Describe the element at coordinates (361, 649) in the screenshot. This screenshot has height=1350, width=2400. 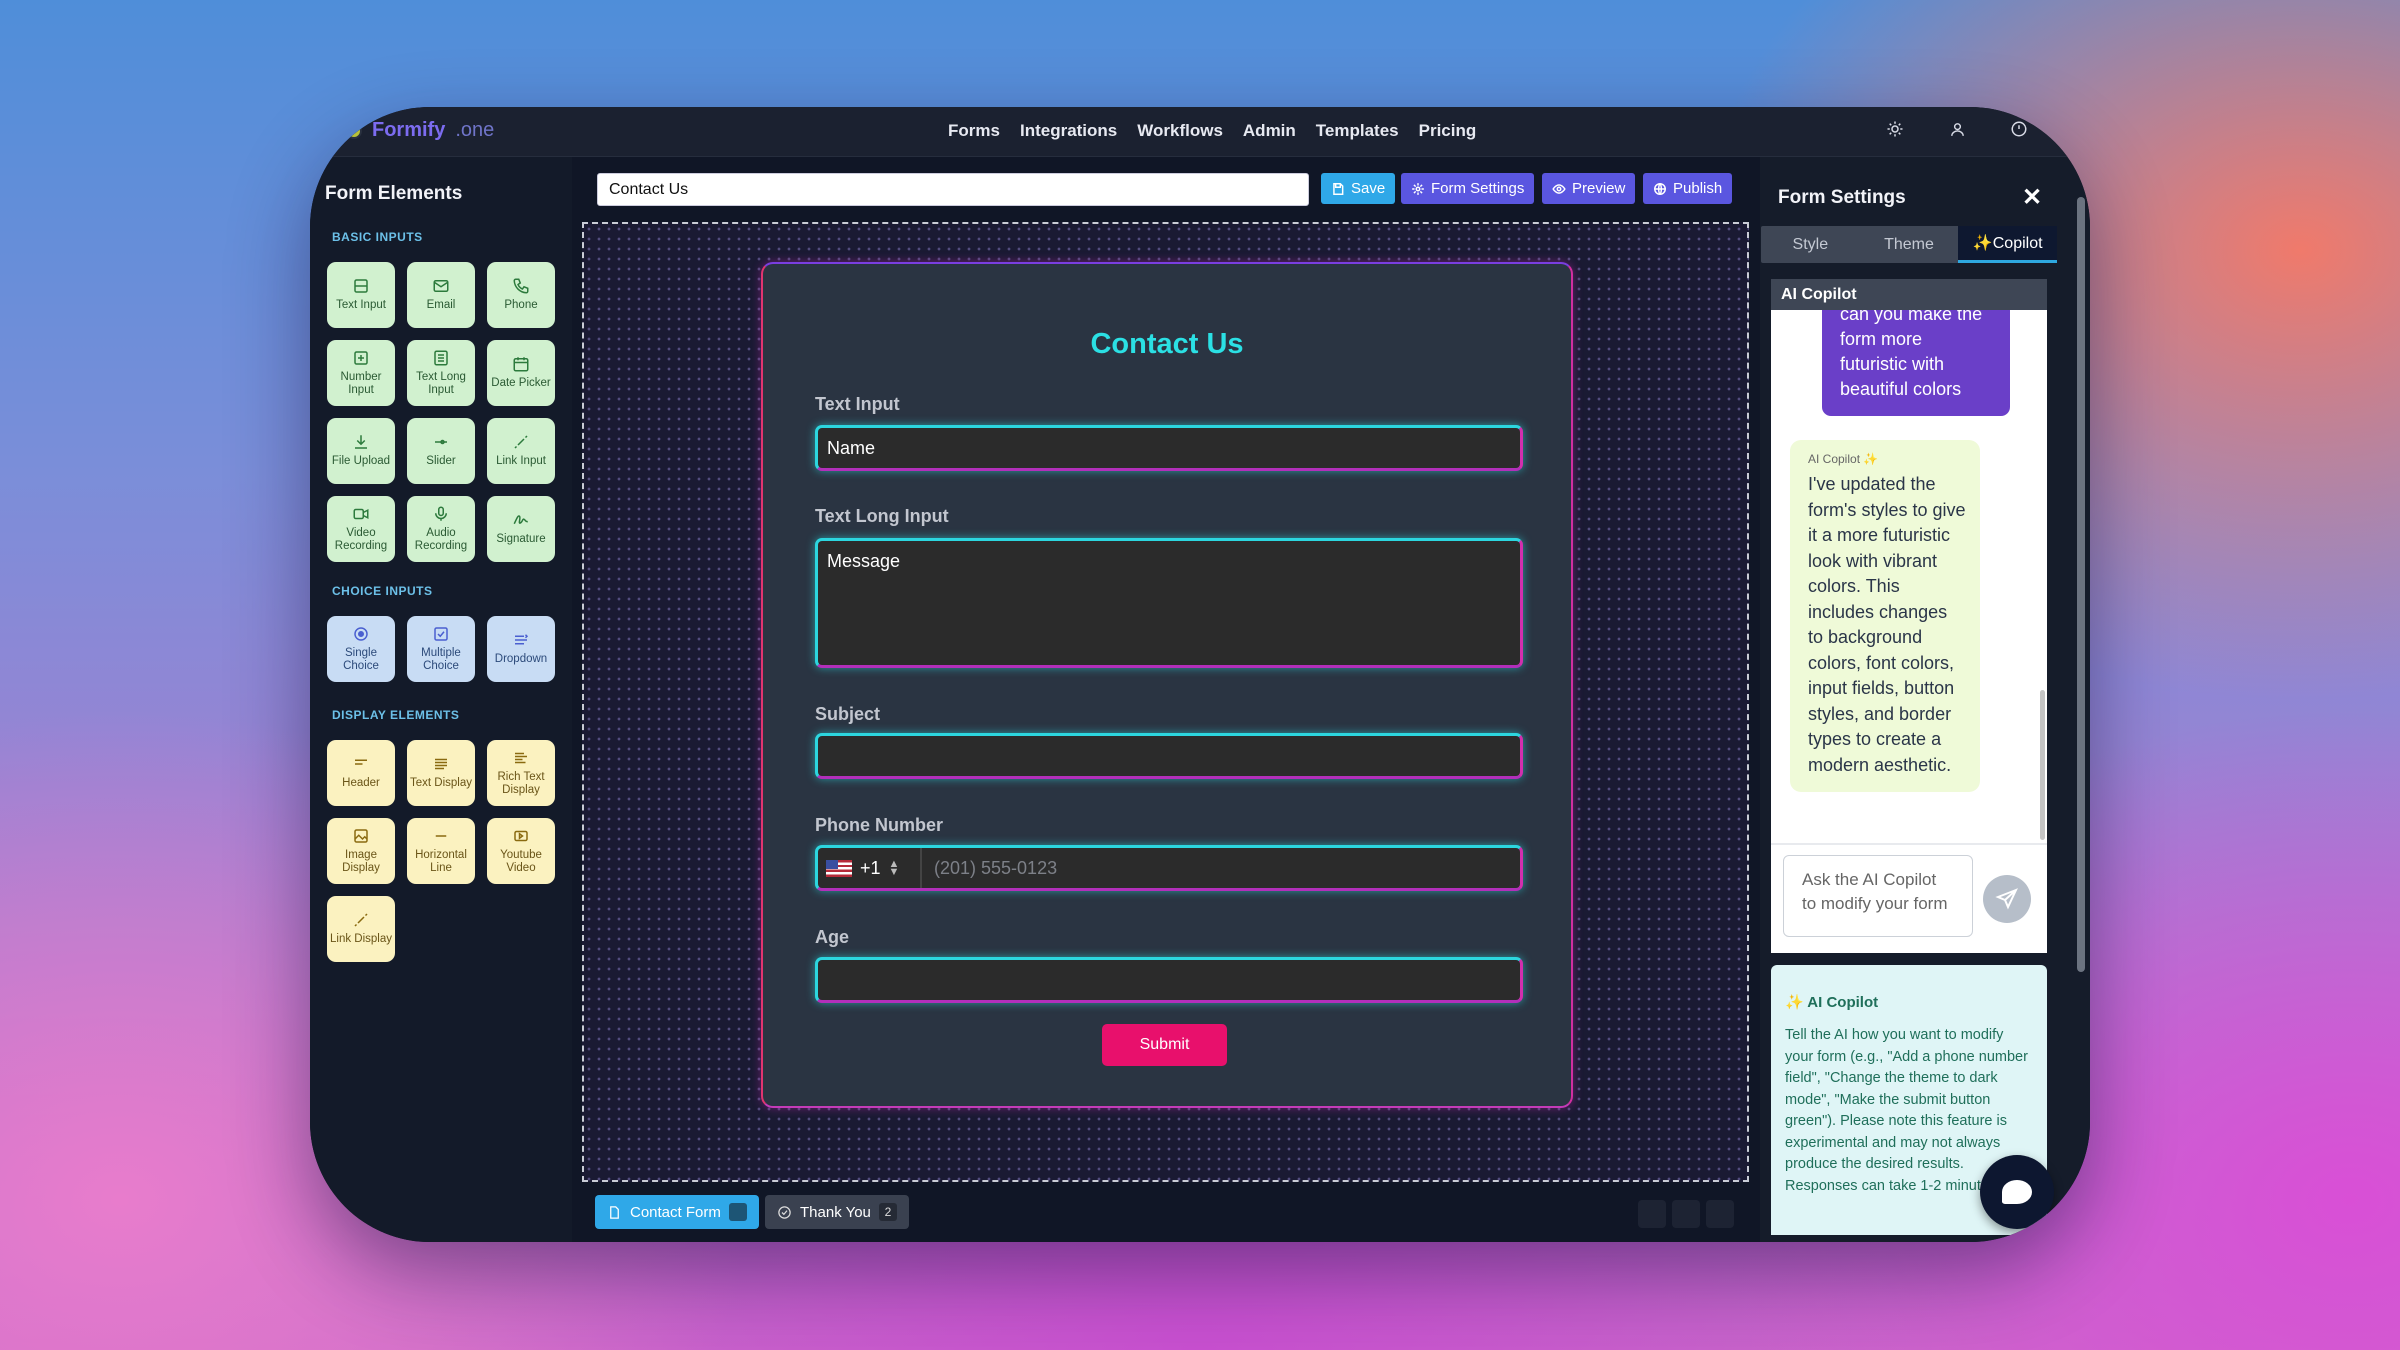
I see `element-single-choice: Single Choice` at that location.